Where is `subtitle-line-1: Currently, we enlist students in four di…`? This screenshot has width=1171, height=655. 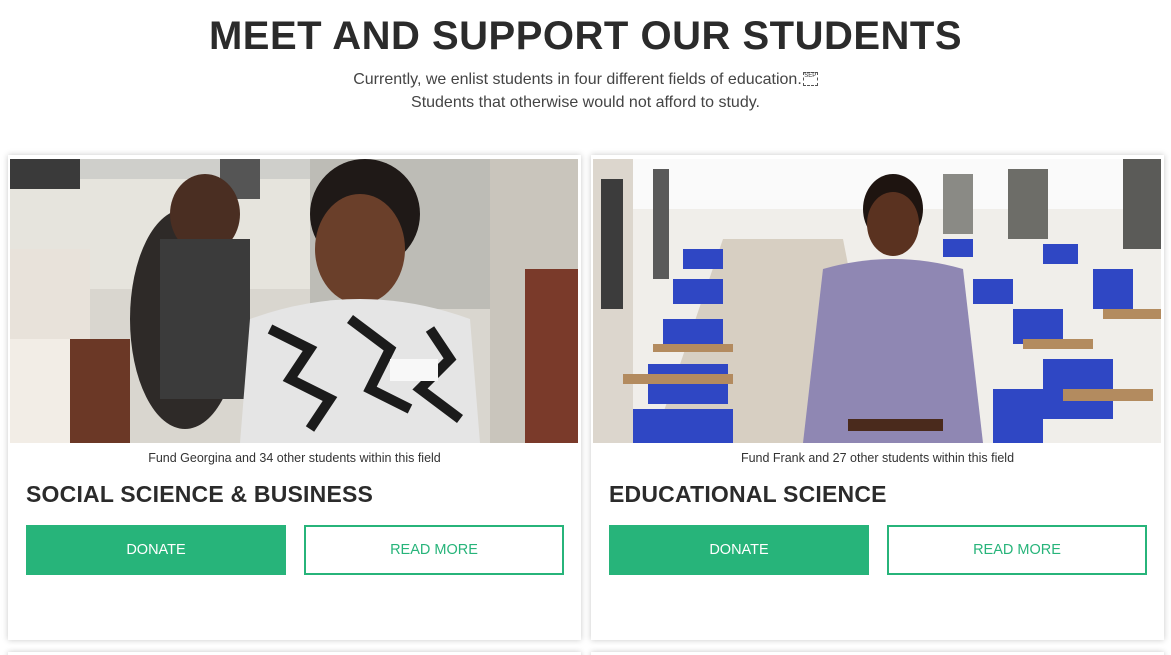
subtitle-line-1: Currently, we enlist students in four di… is located at coordinates (585, 80).